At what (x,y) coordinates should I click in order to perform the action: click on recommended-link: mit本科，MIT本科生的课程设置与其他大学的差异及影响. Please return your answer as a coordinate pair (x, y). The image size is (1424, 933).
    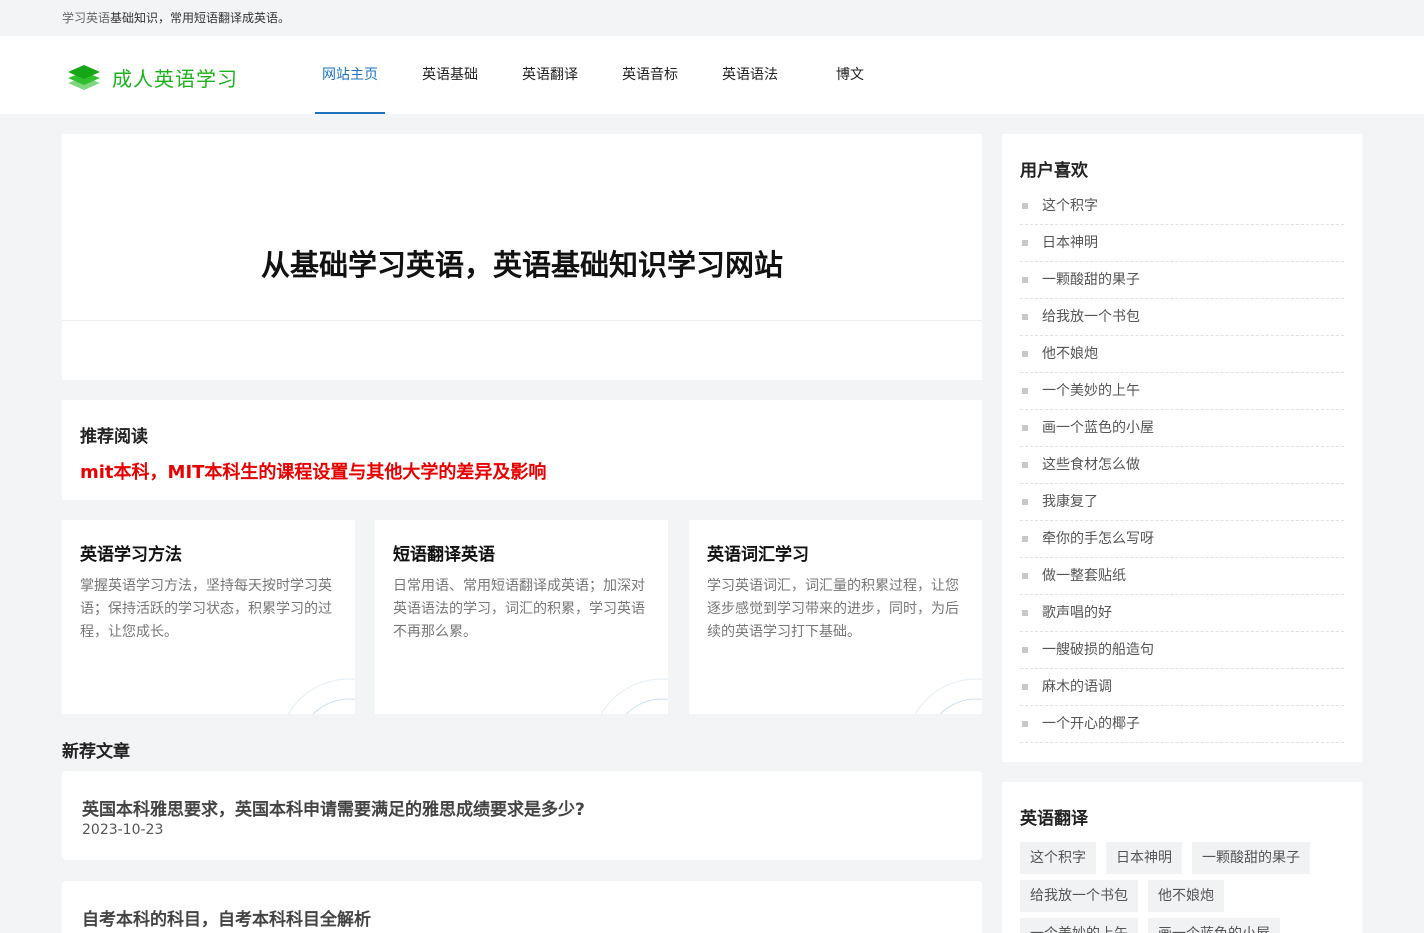
    Looking at the image, I should click on (313, 471).